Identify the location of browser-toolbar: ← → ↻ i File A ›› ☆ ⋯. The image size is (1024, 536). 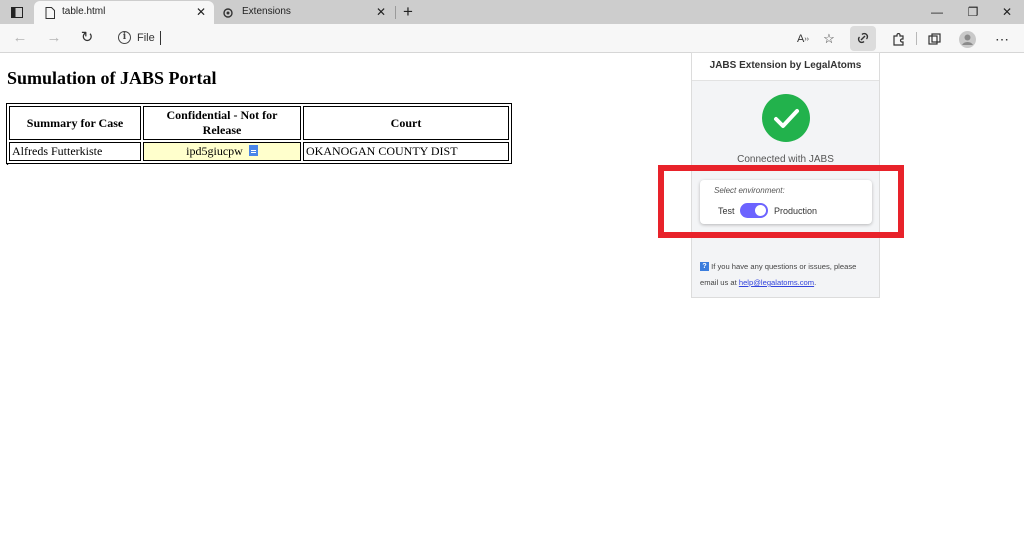
(512, 38).